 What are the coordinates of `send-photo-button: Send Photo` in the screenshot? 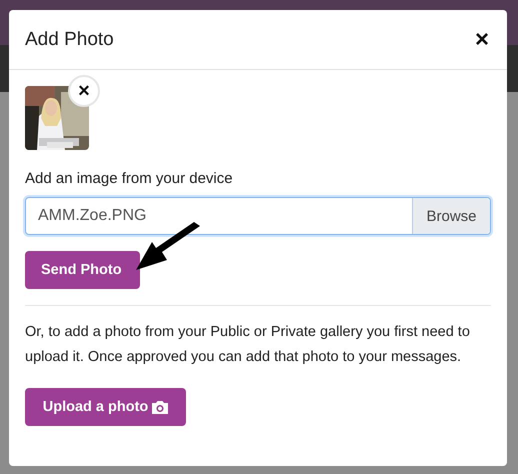 It's located at (82, 270).